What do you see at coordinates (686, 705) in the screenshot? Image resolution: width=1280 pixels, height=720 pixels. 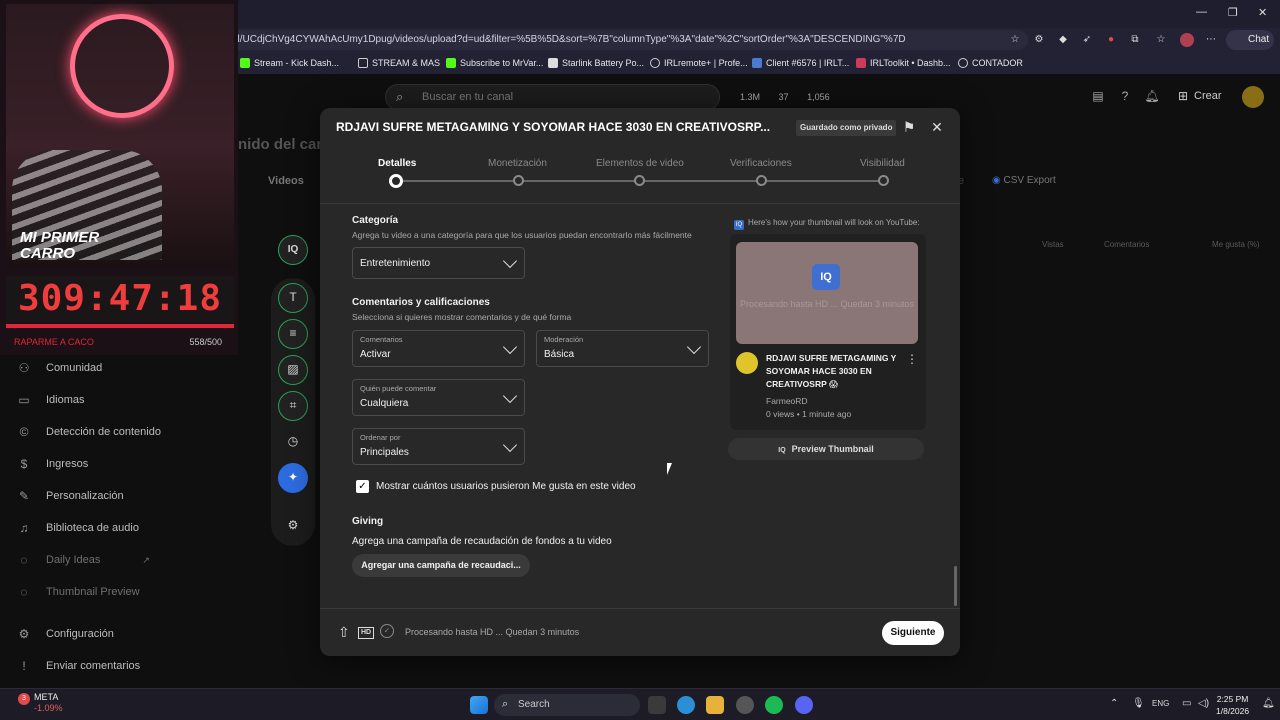 I see `edge-icon` at bounding box center [686, 705].